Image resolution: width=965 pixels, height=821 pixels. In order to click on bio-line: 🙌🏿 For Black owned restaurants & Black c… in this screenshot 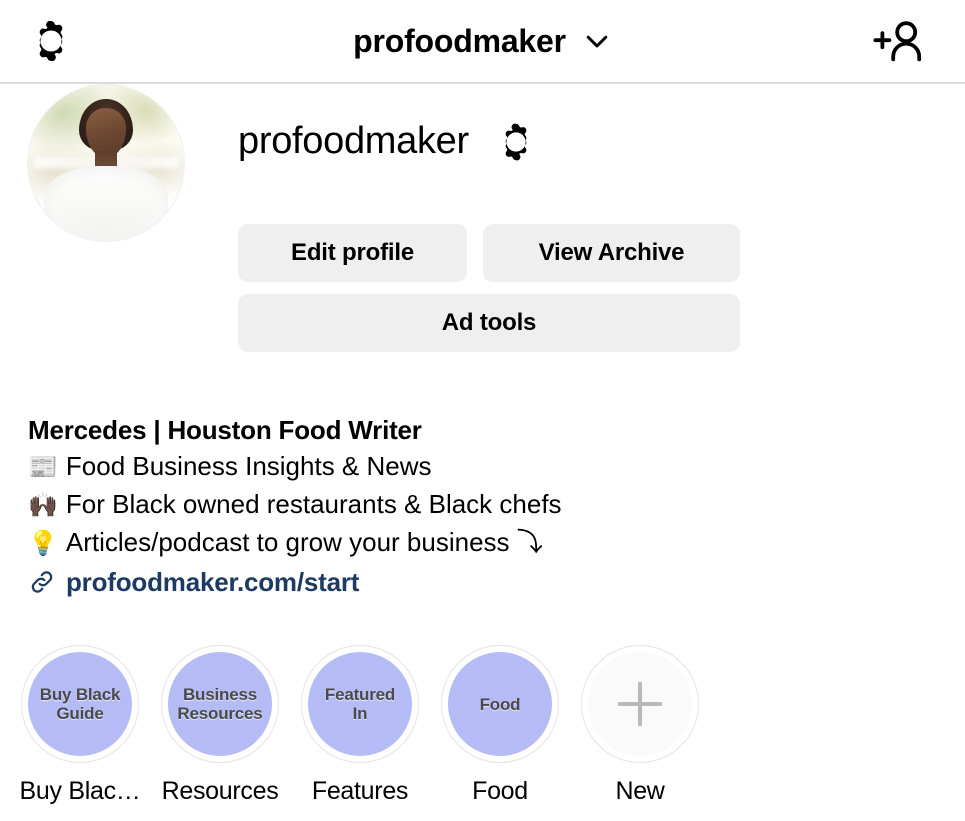, I will do `click(378, 505)`.